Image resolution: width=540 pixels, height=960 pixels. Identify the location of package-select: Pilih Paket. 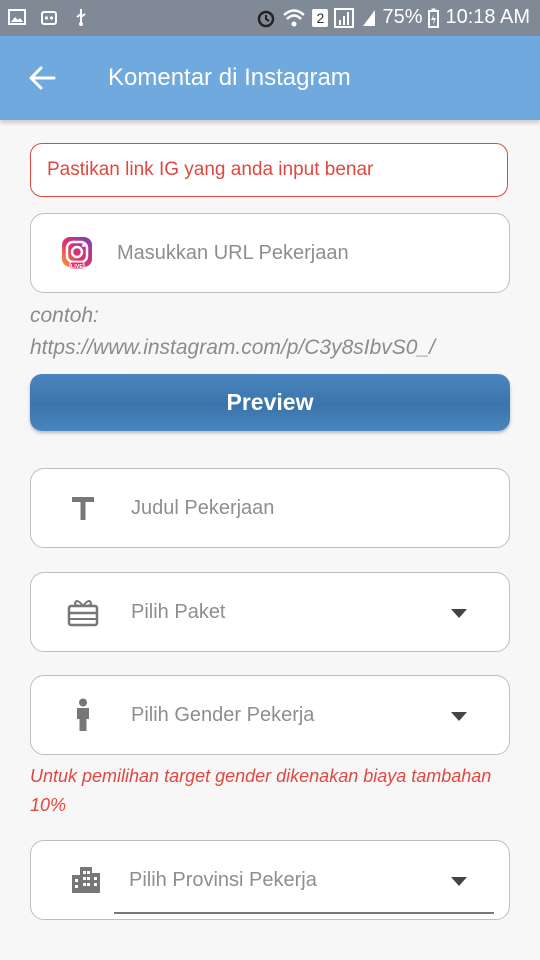
(270, 612).